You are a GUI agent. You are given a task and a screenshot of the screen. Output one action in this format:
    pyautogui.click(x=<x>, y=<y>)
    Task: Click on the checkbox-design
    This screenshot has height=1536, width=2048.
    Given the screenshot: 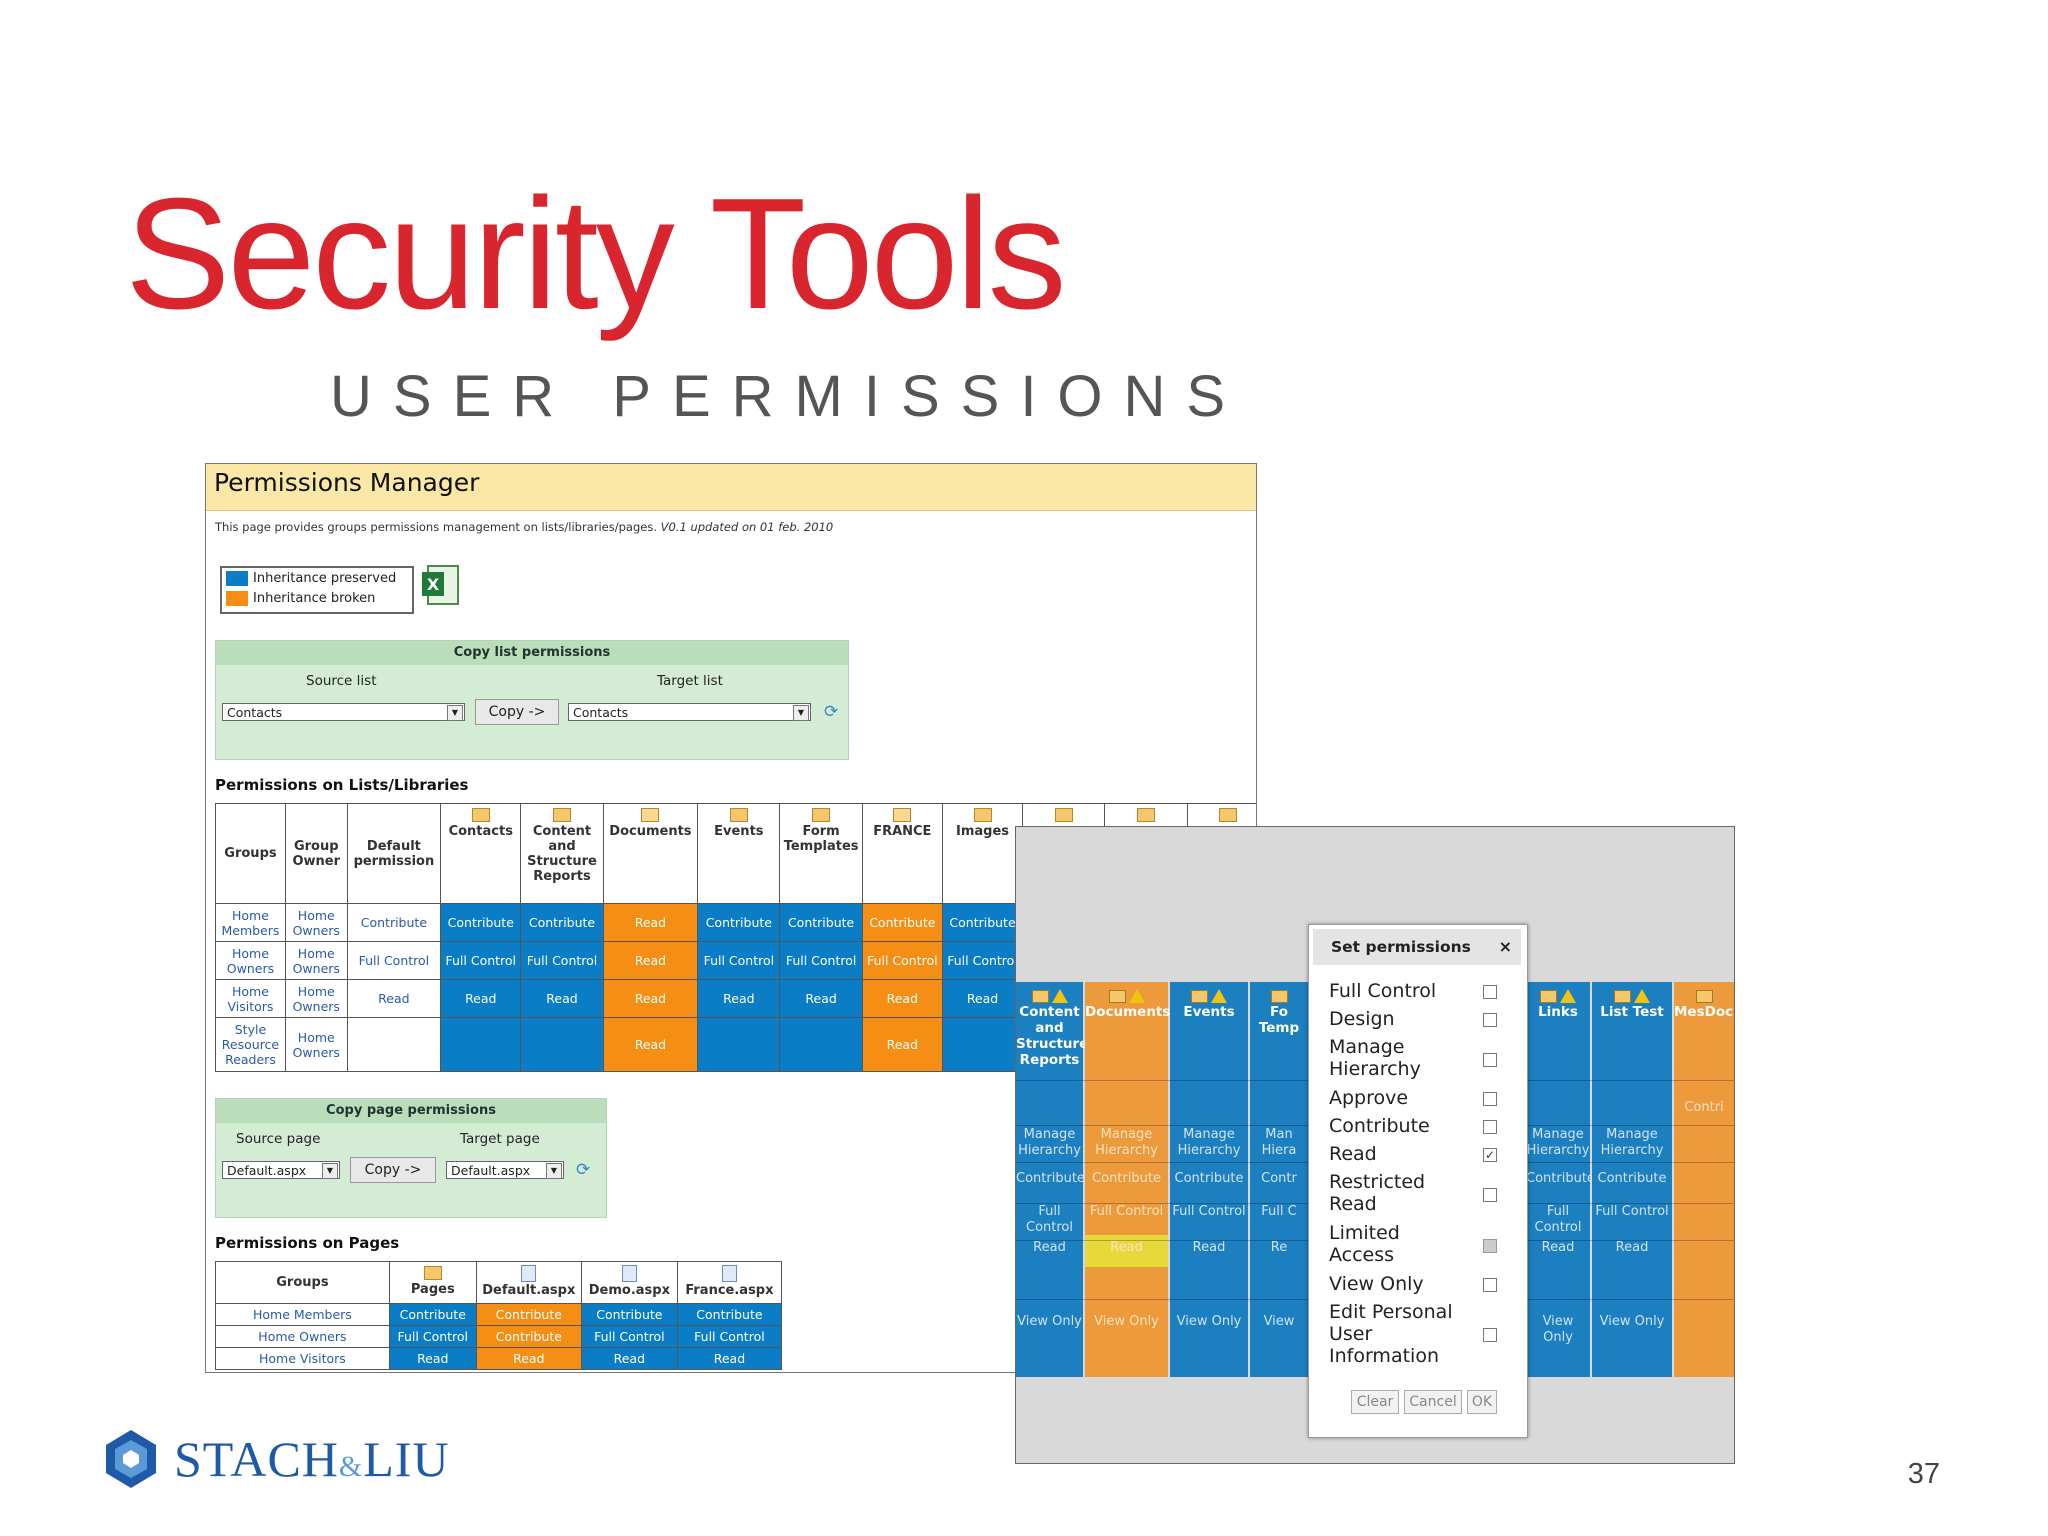 What is the action you would take?
    pyautogui.click(x=1490, y=1020)
    